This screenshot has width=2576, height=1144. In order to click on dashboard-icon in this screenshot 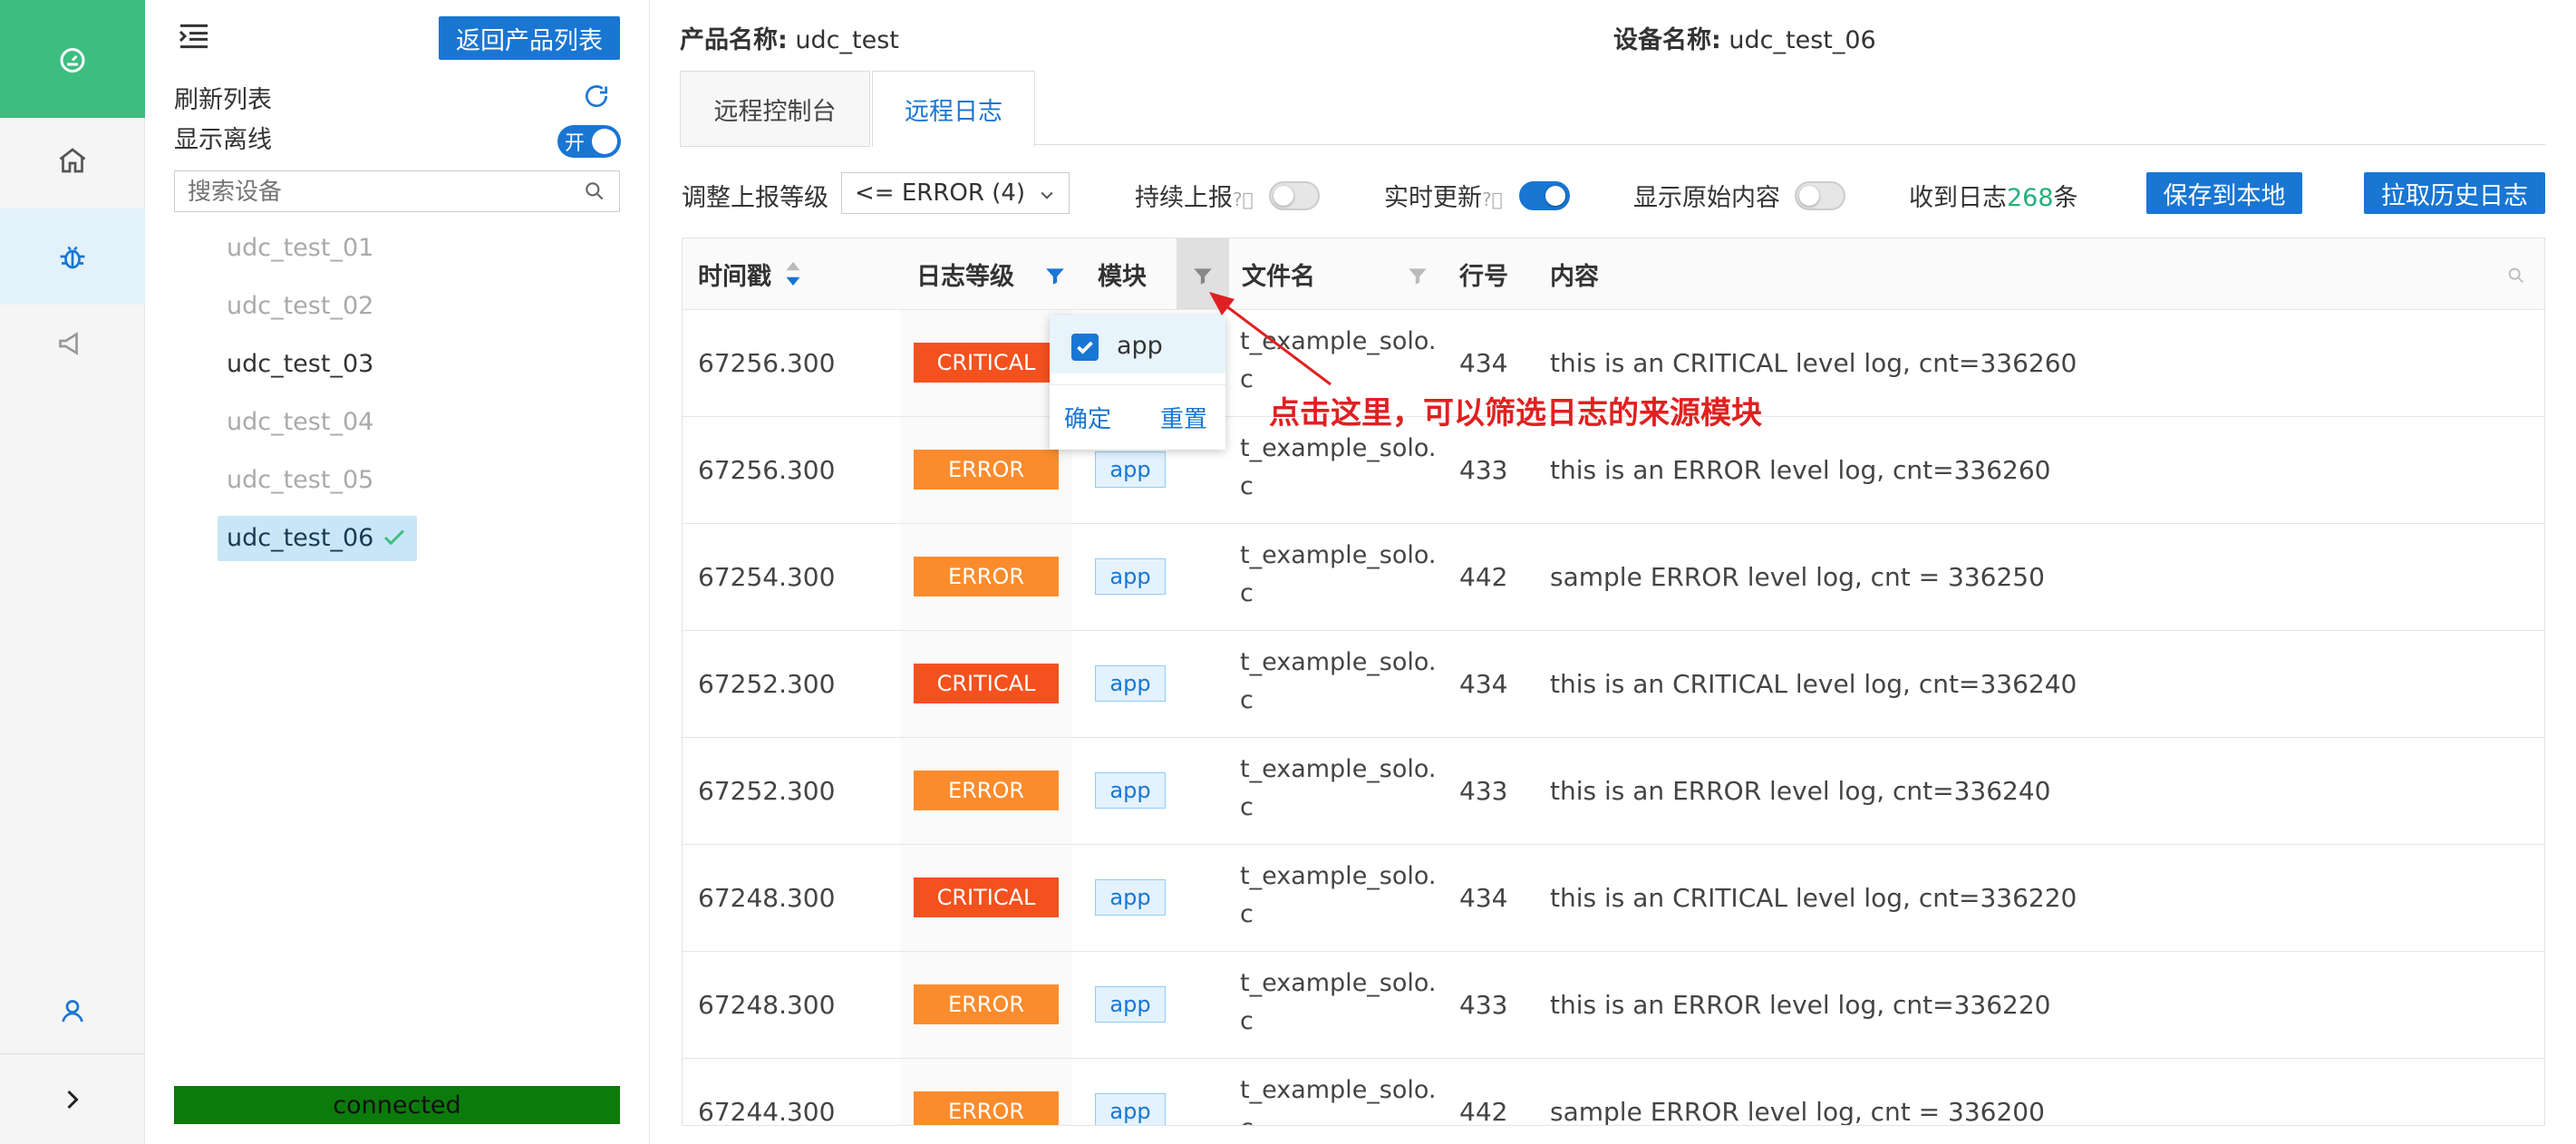, I will do `click(72, 60)`.